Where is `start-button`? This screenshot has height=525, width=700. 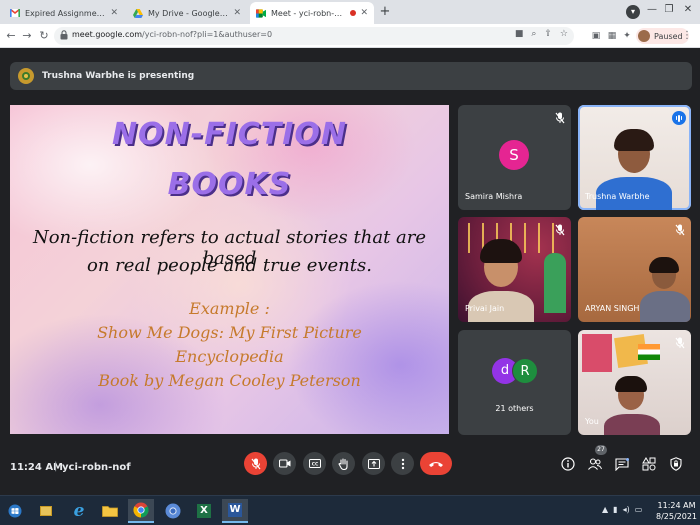
start-button is located at coordinates (15, 511).